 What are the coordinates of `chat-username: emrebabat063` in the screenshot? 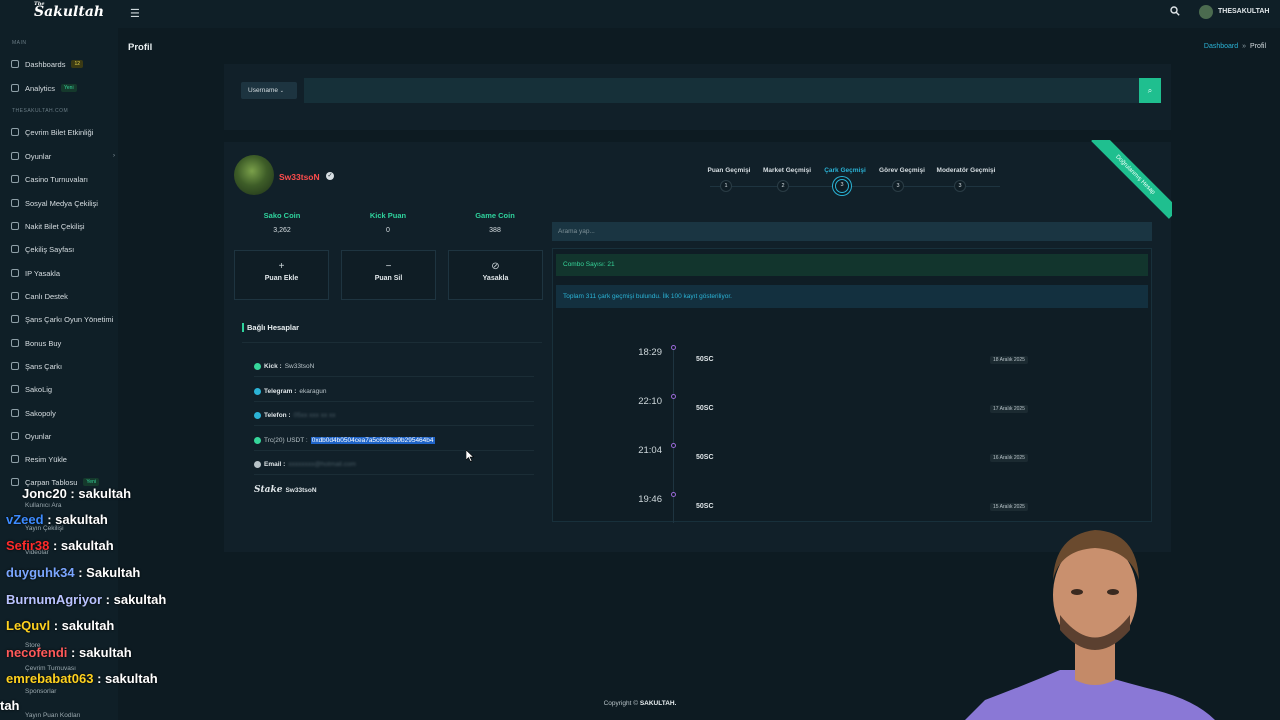 It's located at (50, 678).